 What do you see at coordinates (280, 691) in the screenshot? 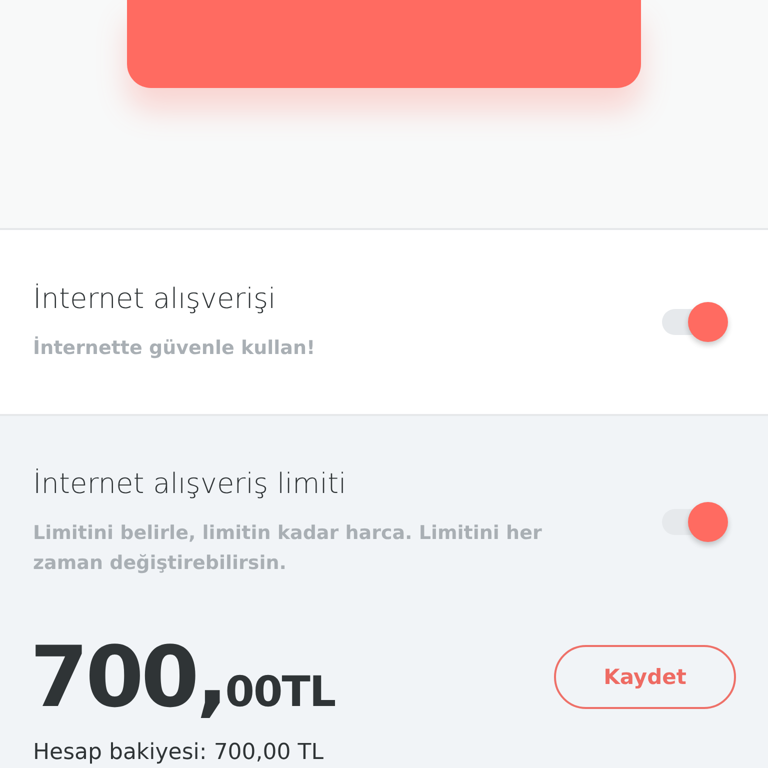
I see `limit-amount-fraction: 00TL` at bounding box center [280, 691].